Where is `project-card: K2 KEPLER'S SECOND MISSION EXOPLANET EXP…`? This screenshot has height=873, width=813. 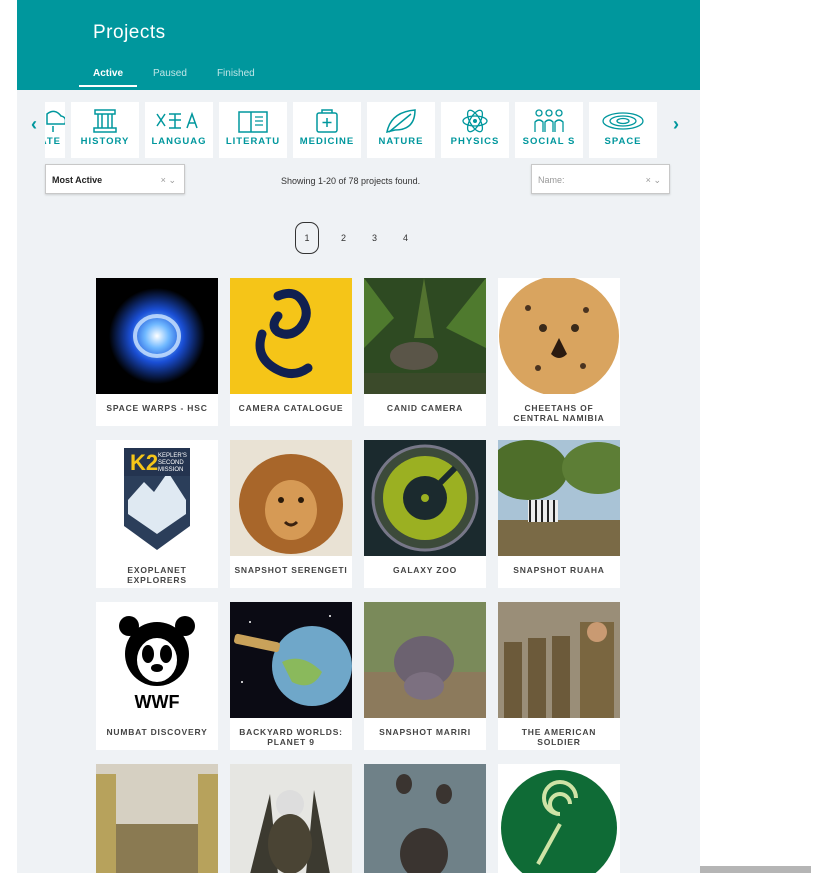 project-card: K2 KEPLER'S SECOND MISSION EXOPLANET EXP… is located at coordinates (157, 514).